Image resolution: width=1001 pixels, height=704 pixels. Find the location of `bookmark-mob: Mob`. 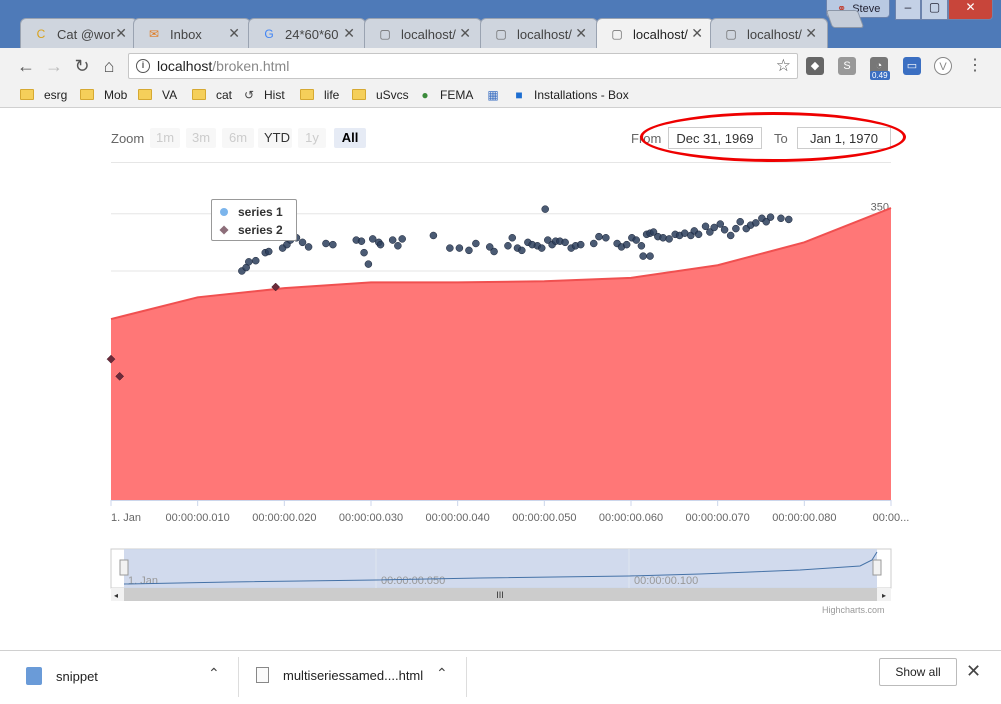

bookmark-mob: Mob is located at coordinates (103, 95).